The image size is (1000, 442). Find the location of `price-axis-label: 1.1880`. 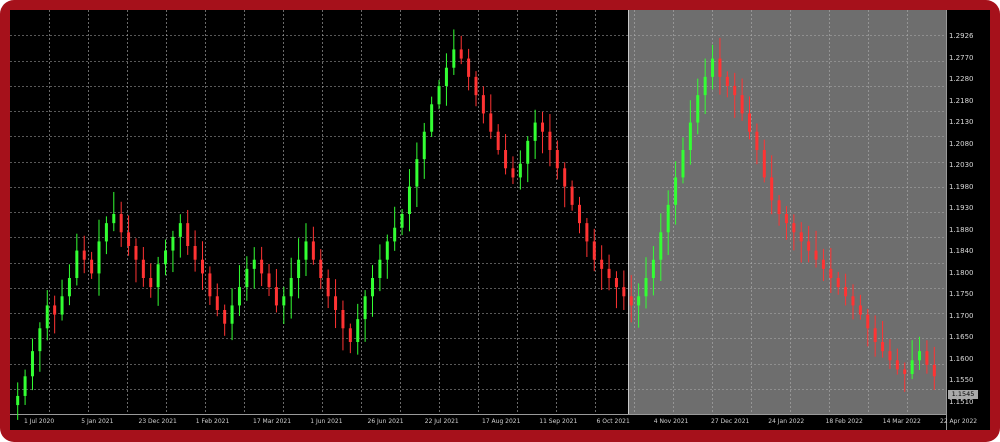

price-axis-label: 1.1880 is located at coordinates (961, 229).